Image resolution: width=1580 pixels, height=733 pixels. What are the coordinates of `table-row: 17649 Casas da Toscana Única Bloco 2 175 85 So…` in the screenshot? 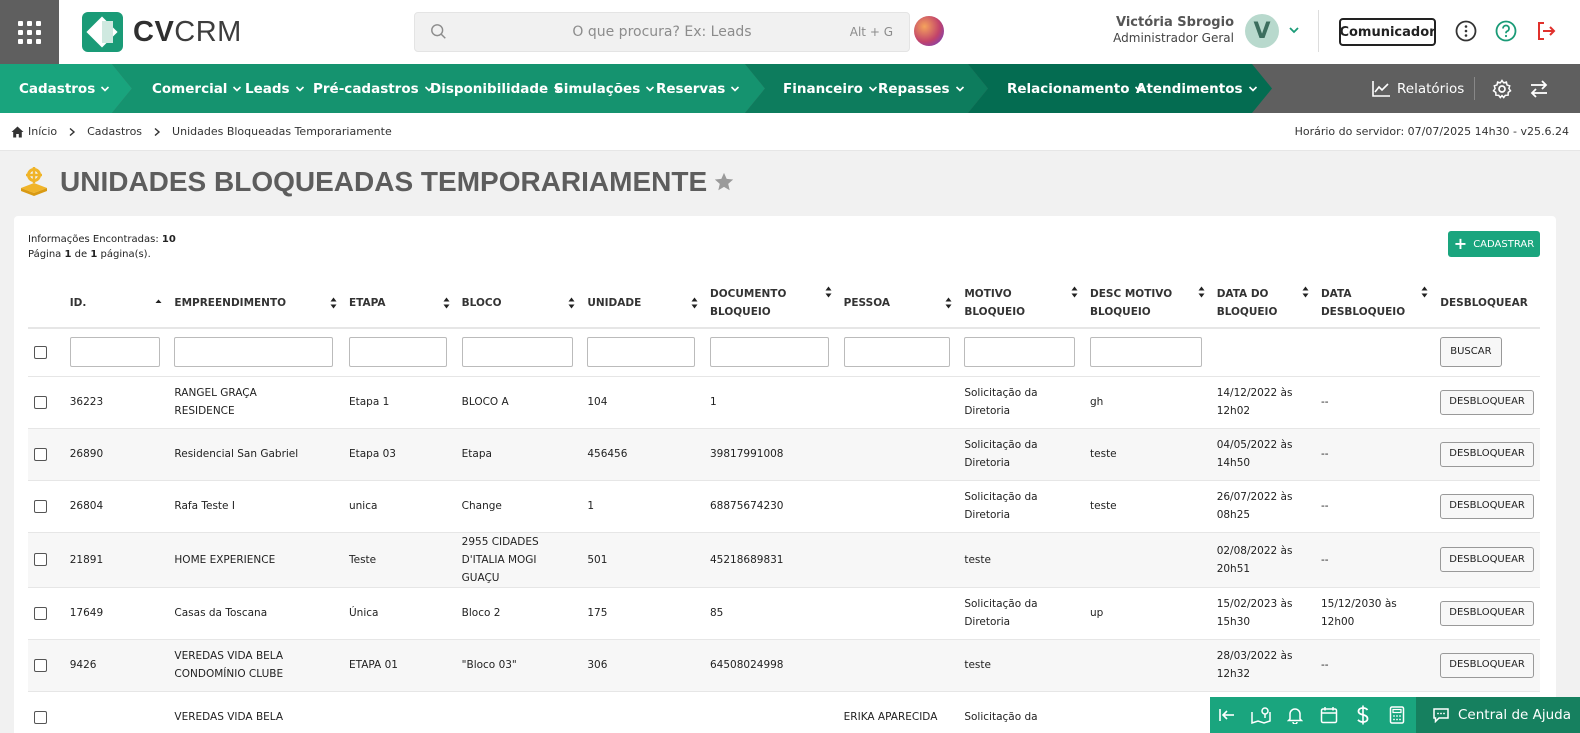 It's located at (784, 613).